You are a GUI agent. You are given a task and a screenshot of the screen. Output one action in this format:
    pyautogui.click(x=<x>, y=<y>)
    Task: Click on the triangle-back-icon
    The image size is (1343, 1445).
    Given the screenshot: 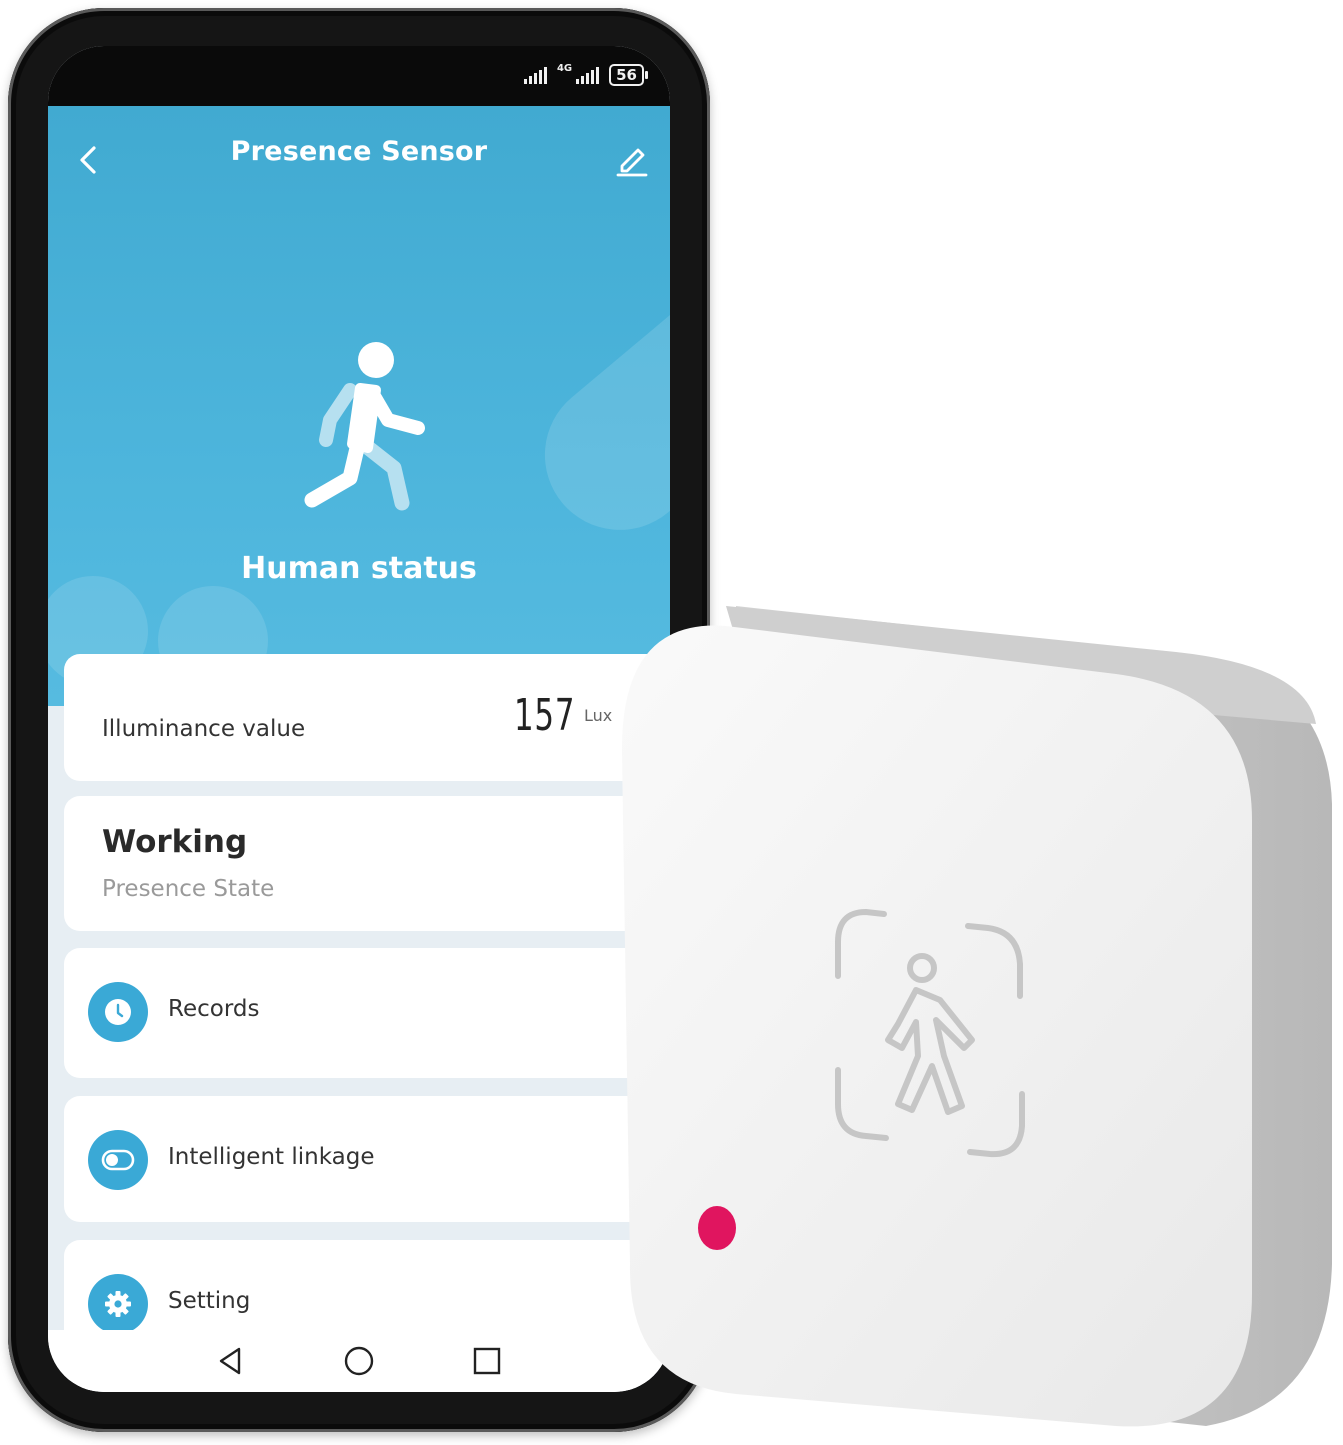 What is the action you would take?
    pyautogui.click(x=231, y=1361)
    